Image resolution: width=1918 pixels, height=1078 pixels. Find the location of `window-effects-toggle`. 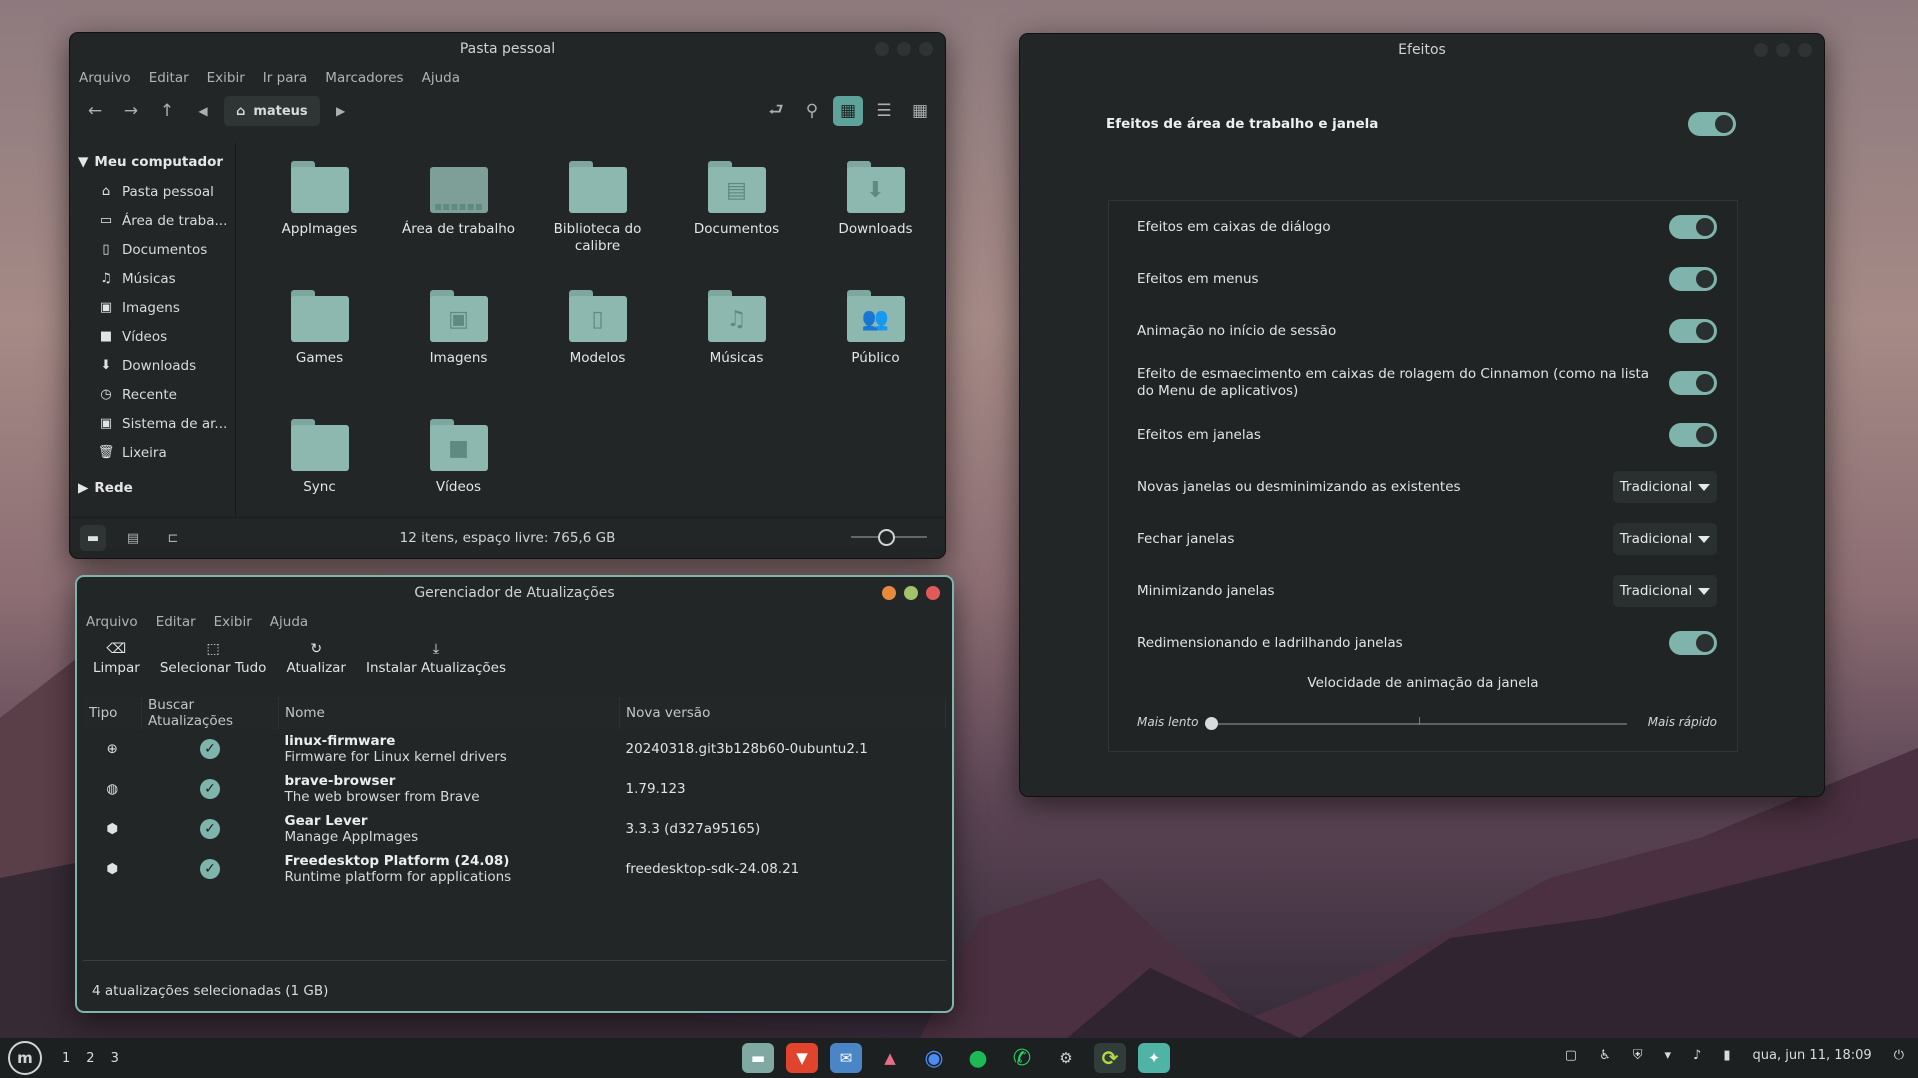

window-effects-toggle is located at coordinates (1693, 435).